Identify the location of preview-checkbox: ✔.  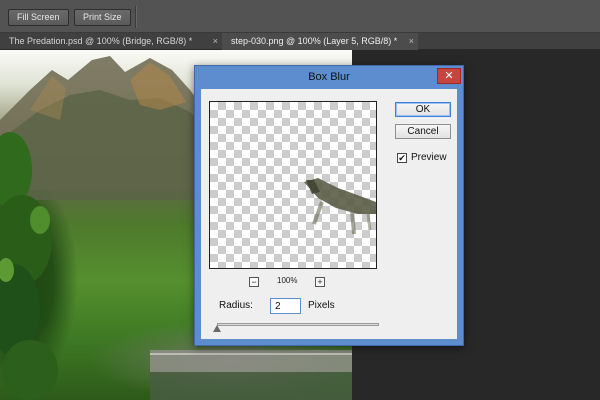
(402, 158).